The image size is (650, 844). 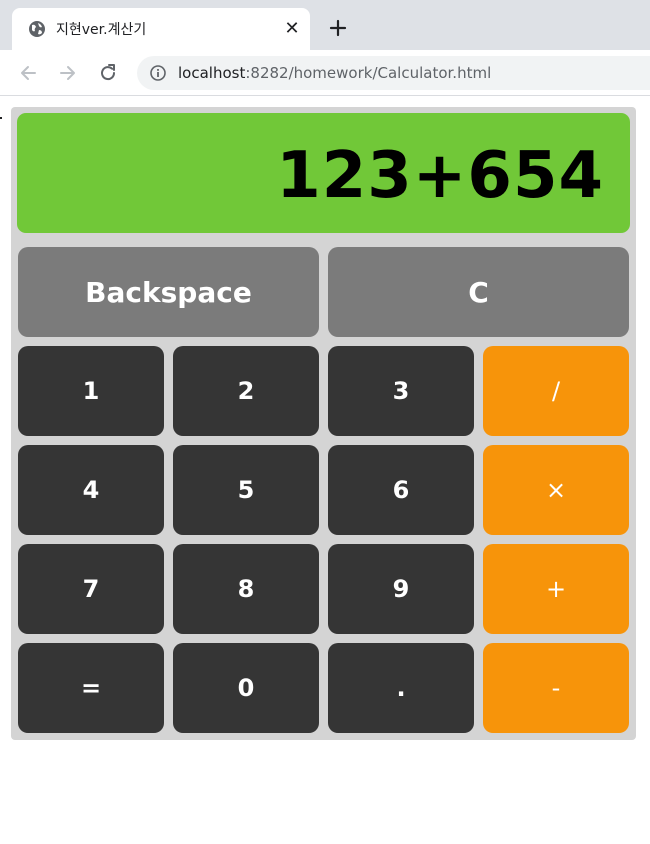 I want to click on key-0: 0, so click(x=246, y=688).